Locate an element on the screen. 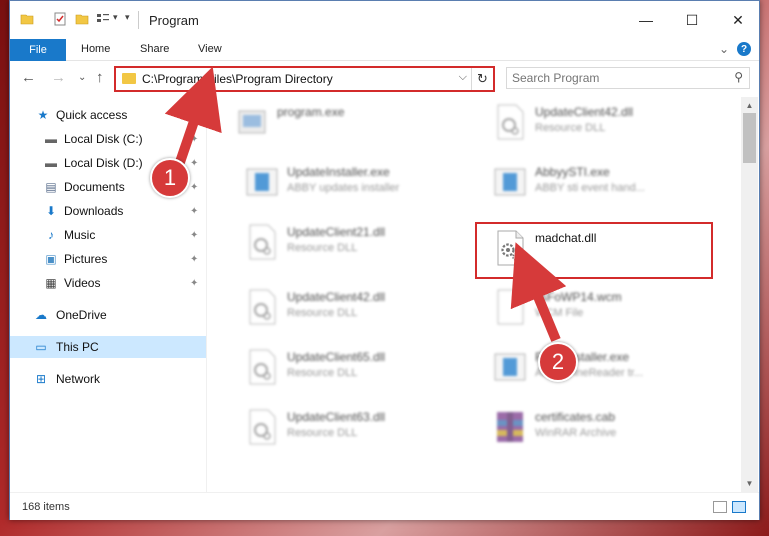 This screenshot has height=536, width=769. arrow-to-file is located at coordinates (538, 292).